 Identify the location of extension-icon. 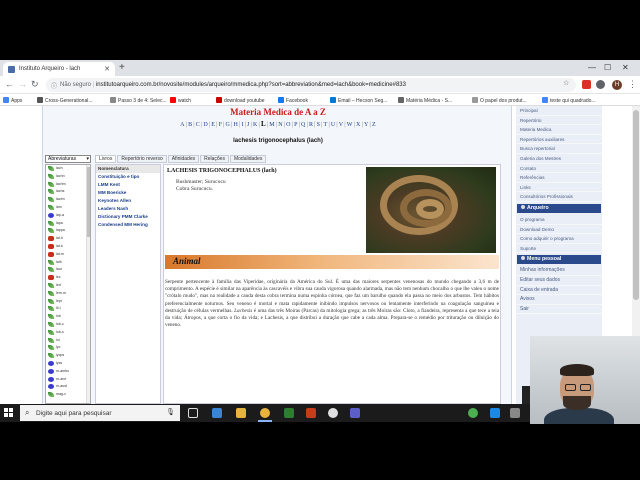
(586, 84).